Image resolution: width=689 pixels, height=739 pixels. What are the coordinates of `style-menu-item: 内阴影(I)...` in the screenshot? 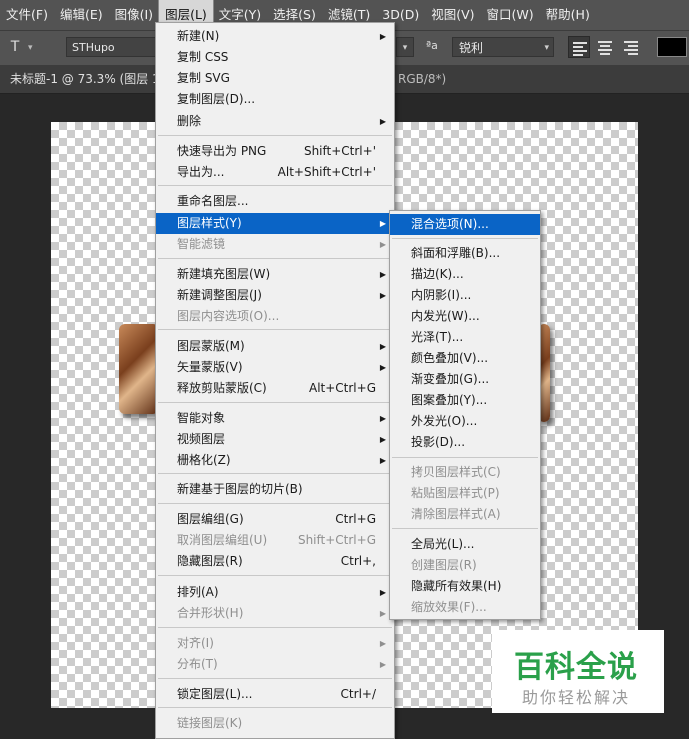 It's located at (465, 295).